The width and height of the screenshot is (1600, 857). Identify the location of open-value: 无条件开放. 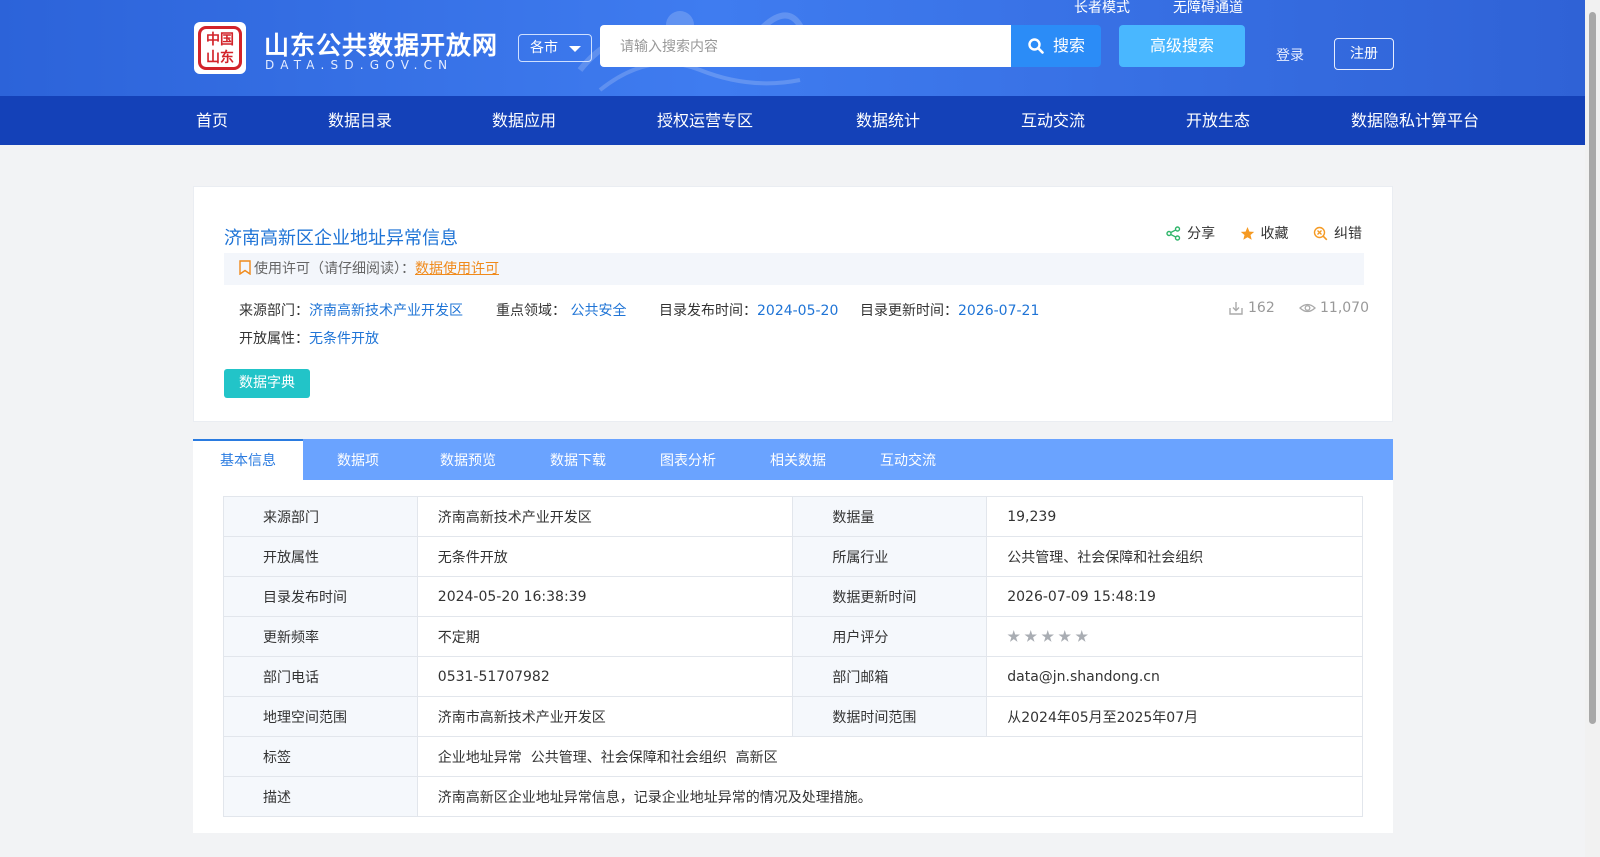
(344, 339).